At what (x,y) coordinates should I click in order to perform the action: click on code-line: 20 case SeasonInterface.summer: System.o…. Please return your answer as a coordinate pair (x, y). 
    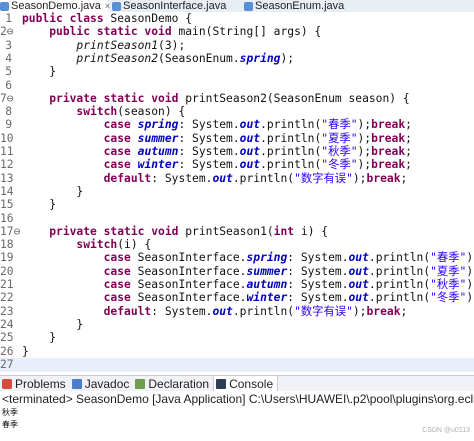
    Looking at the image, I should click on (237, 272).